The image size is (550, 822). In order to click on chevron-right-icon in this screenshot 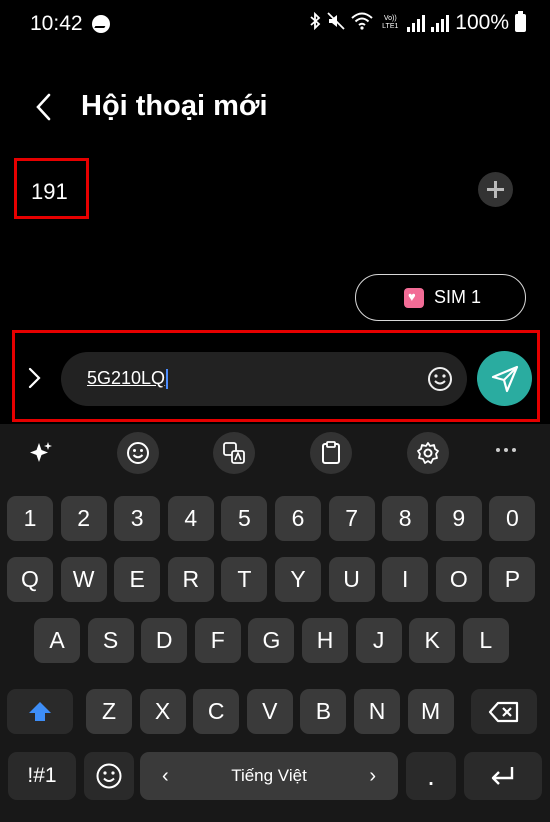, I will do `click(34, 378)`.